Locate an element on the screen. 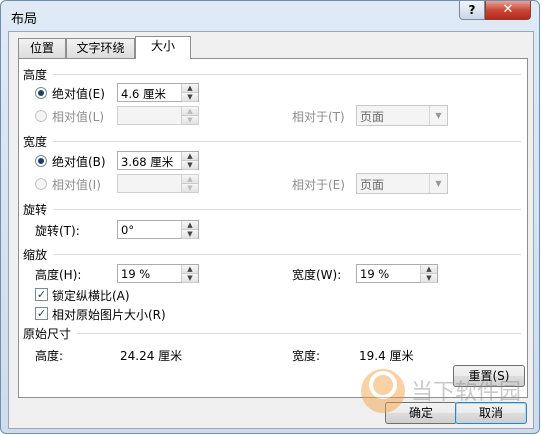 The height and width of the screenshot is (436, 542). tab-size: 大小 is located at coordinates (163, 47).